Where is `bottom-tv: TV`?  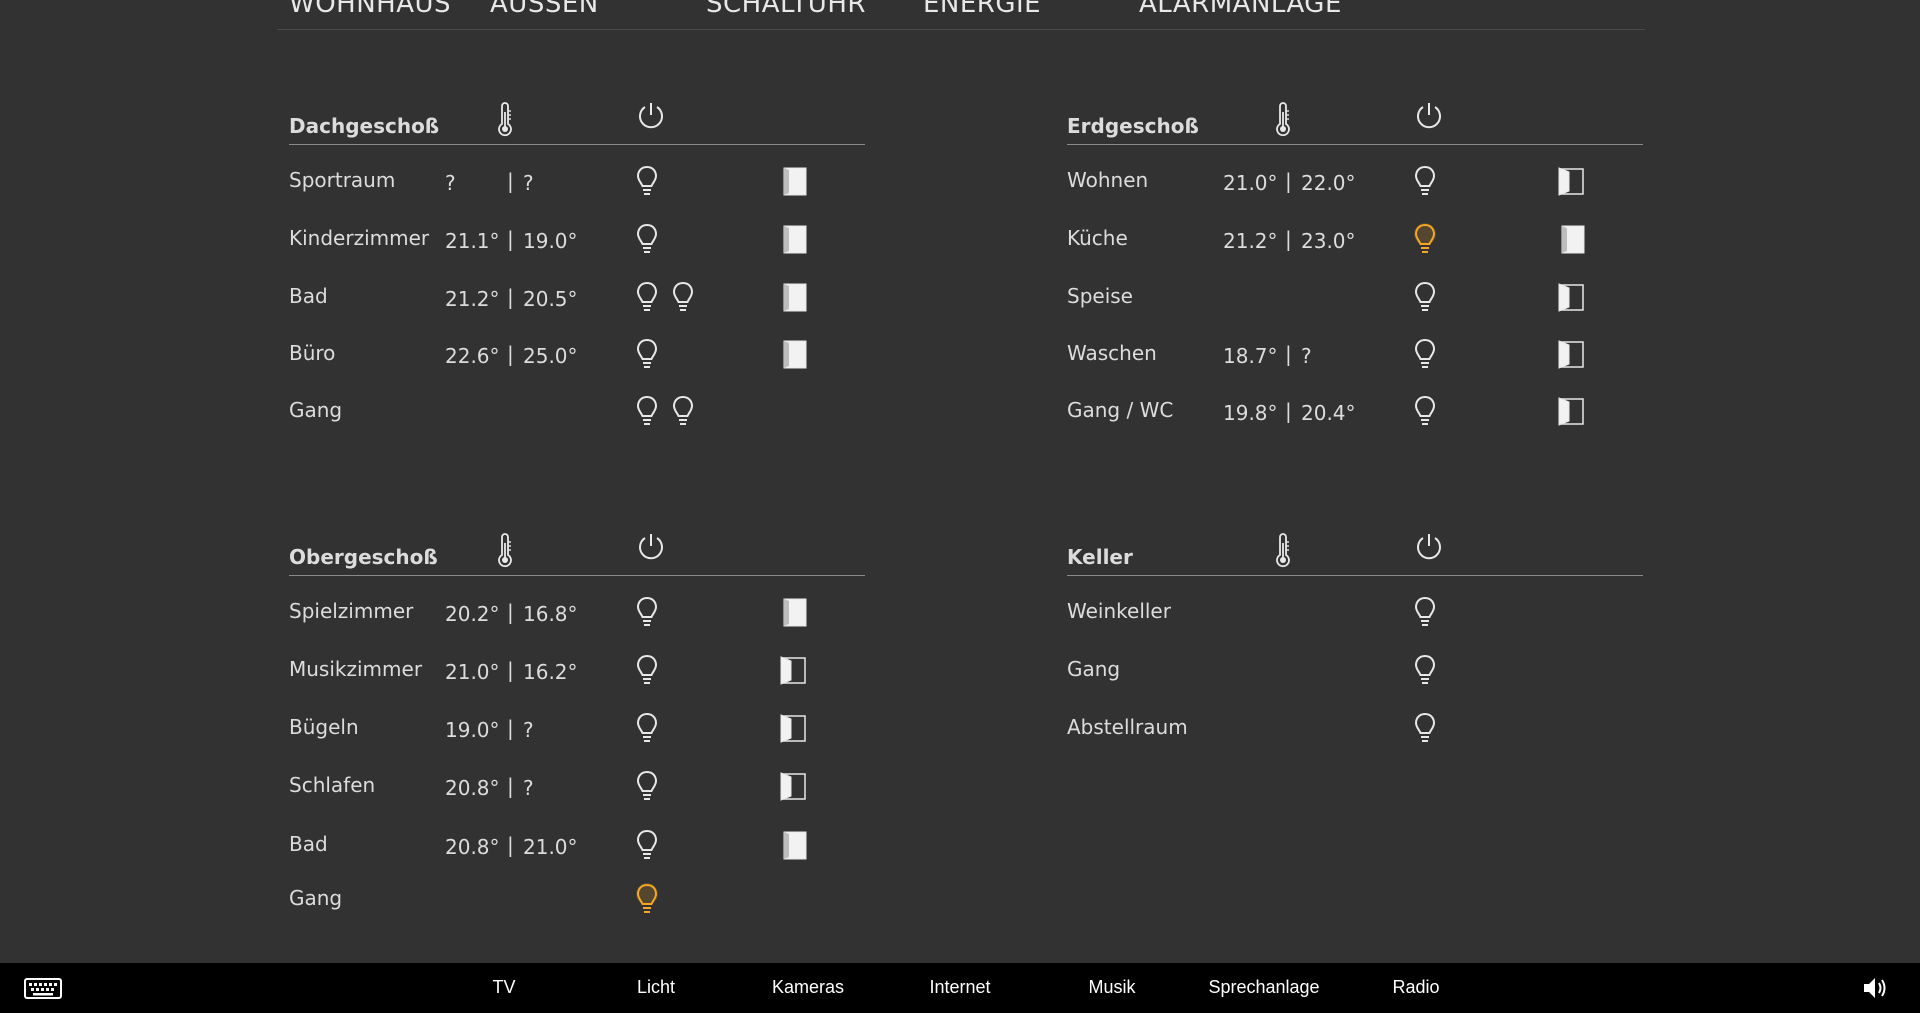
bottom-tv: TV is located at coordinates (503, 987).